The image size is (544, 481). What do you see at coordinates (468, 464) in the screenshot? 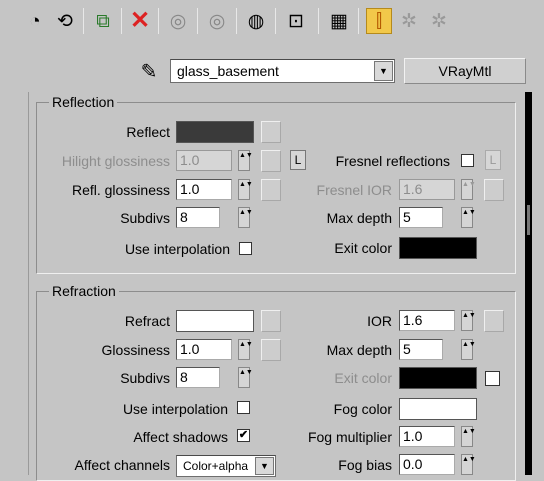
I see `fog-bias-spinner: ▲▼` at bounding box center [468, 464].